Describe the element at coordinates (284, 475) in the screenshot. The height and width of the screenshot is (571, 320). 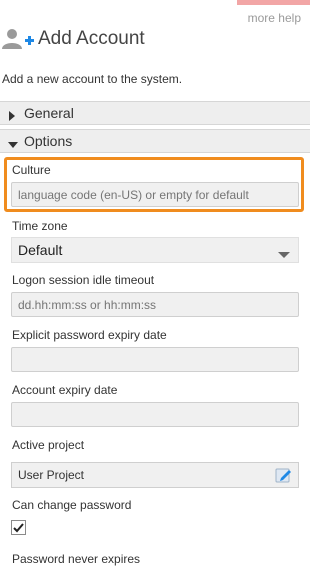
I see `edit-pencil-icon` at that location.